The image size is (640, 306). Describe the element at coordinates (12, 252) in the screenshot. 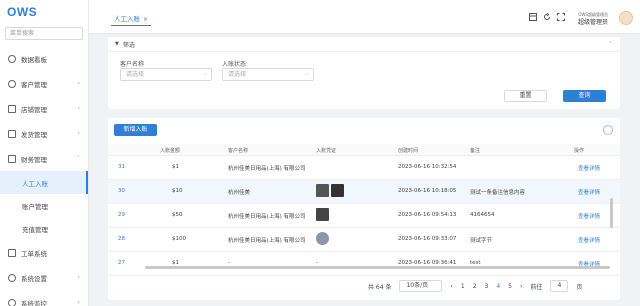

I see `ticket-icon` at that location.